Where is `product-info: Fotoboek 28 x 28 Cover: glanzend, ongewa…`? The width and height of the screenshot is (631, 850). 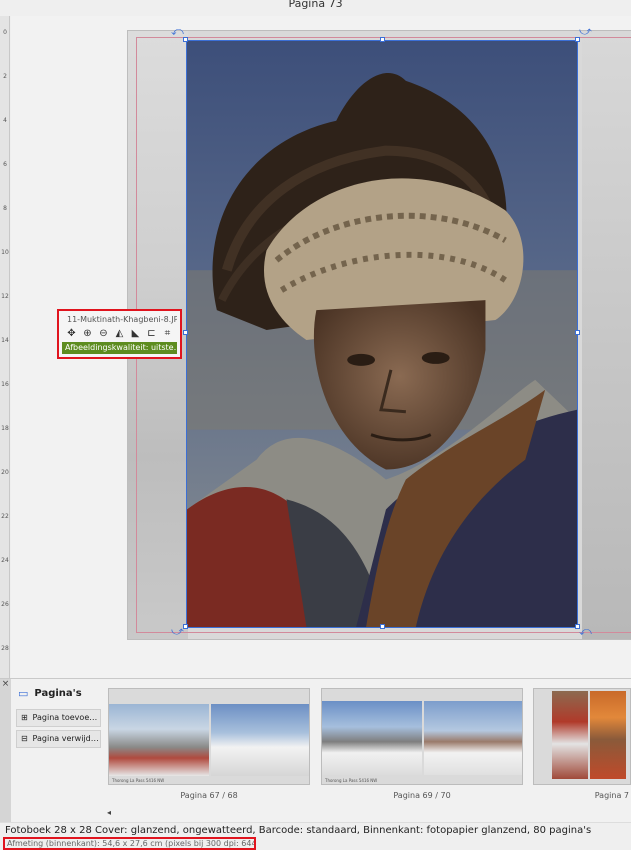
product-info: Fotoboek 28 x 28 Cover: glanzend, ongewa… is located at coordinates (298, 830).